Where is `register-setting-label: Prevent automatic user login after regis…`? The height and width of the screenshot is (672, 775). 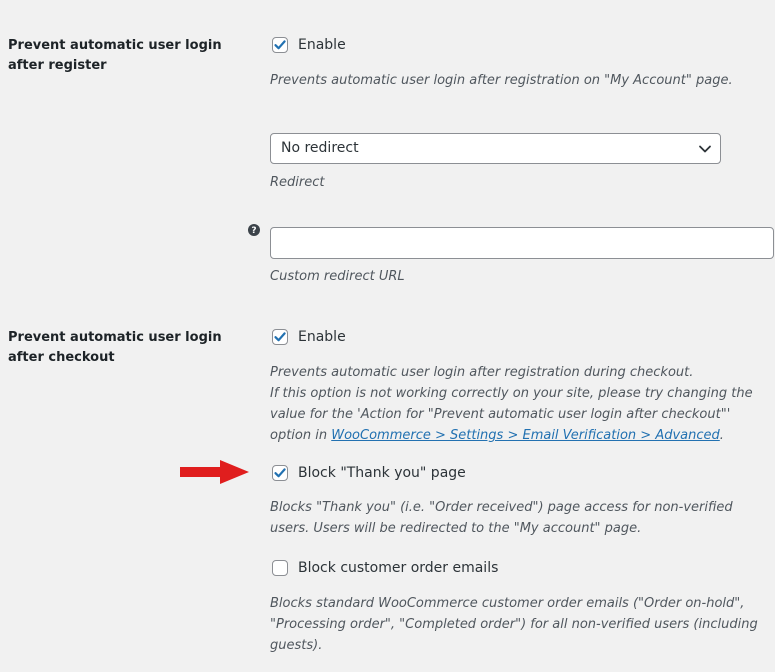 register-setting-label: Prevent automatic user login after regis… is located at coordinates (120, 56).